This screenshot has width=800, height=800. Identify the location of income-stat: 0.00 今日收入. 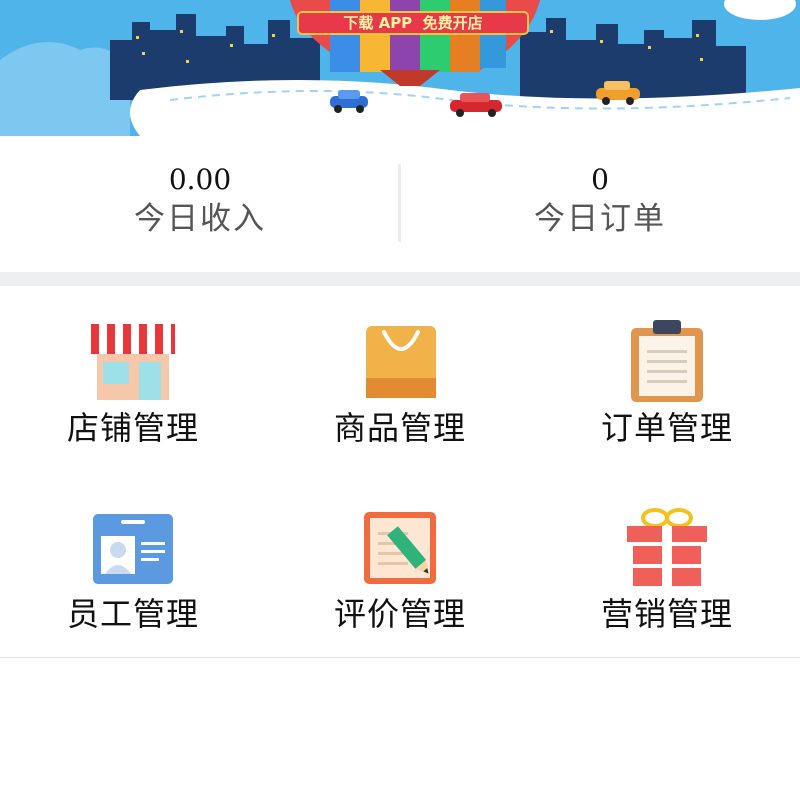
(200, 204).